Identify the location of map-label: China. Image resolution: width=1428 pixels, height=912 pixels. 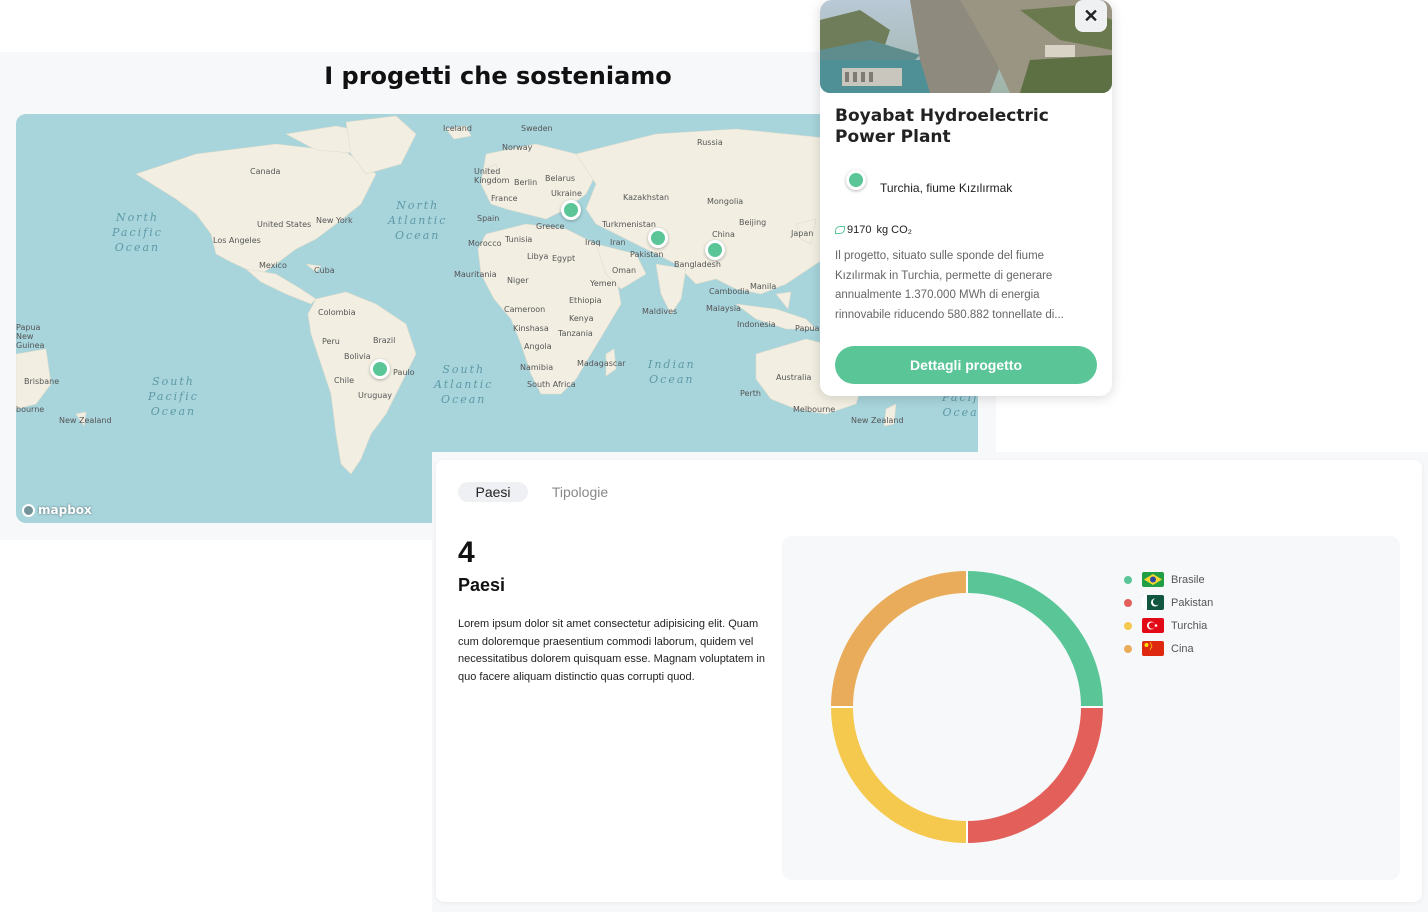
(723, 234).